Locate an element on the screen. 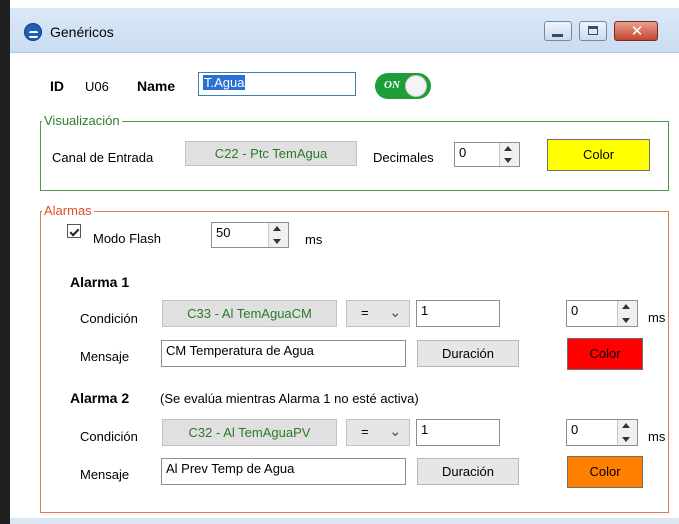 The height and width of the screenshot is (524, 679). alarma1-duracion-button: Duración is located at coordinates (468, 353).